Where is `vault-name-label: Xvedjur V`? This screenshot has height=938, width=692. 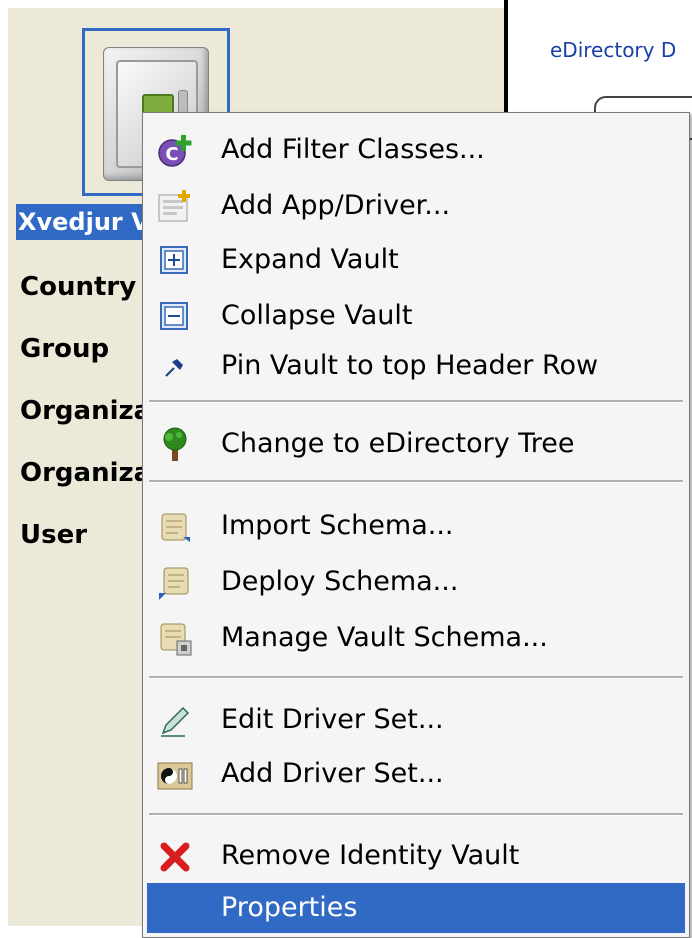 vault-name-label: Xvedjur V is located at coordinates (87, 222).